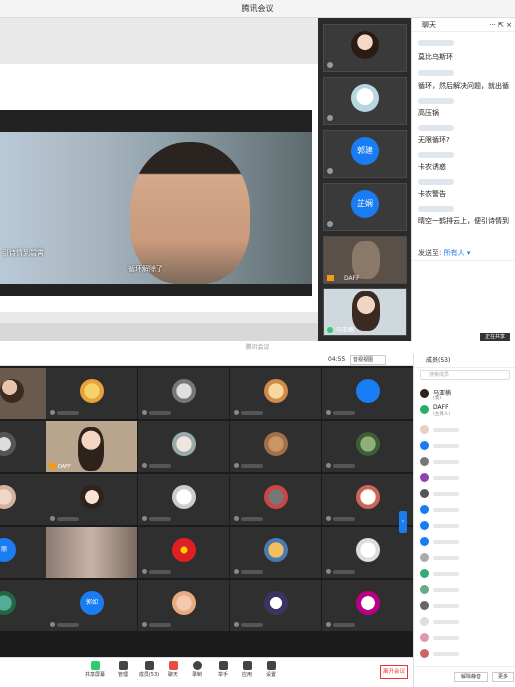 The height and width of the screenshot is (687, 515). What do you see at coordinates (434, 140) in the screenshot?
I see `chat-message: 无限循环?` at bounding box center [434, 140].